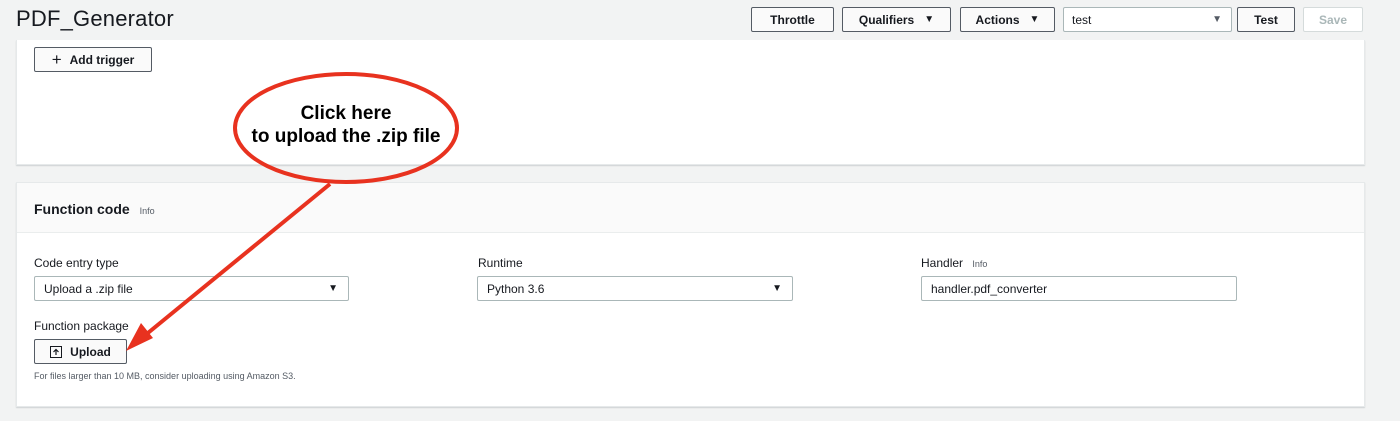 Image resolution: width=1400 pixels, height=421 pixels. Describe the element at coordinates (346, 136) in the screenshot. I see `annotation-line-2: to upload the .zip file` at that location.